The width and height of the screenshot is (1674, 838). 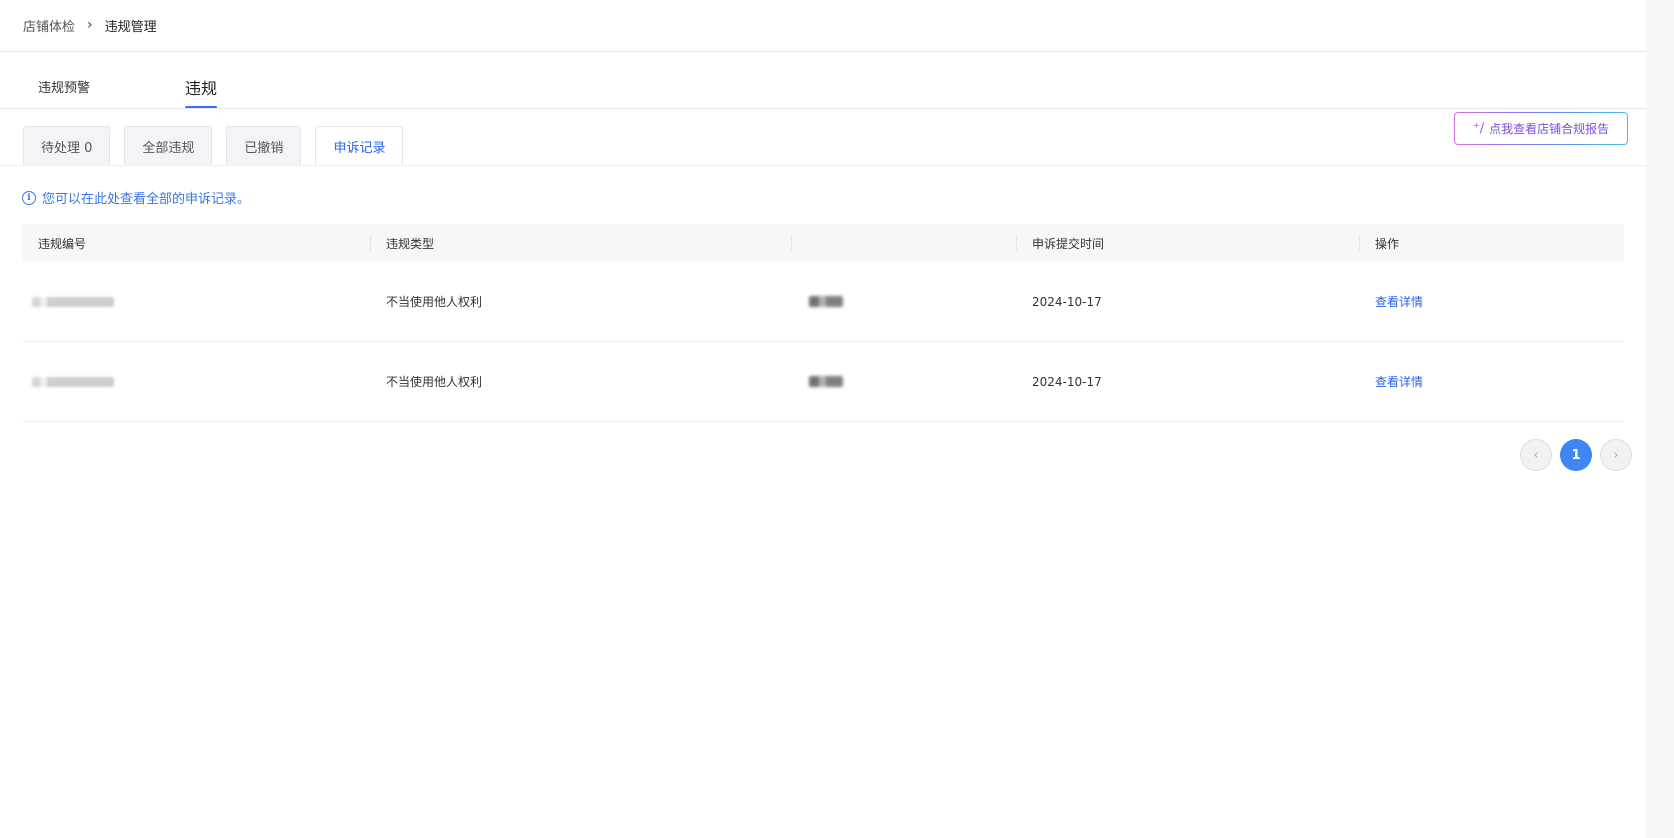 What do you see at coordinates (1491, 243) in the screenshot?
I see `header-action: 操作` at bounding box center [1491, 243].